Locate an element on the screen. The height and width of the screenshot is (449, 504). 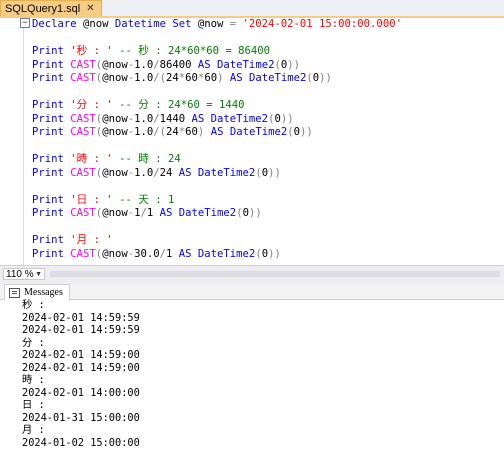
horizontal-scrollbar is located at coordinates (275, 274).